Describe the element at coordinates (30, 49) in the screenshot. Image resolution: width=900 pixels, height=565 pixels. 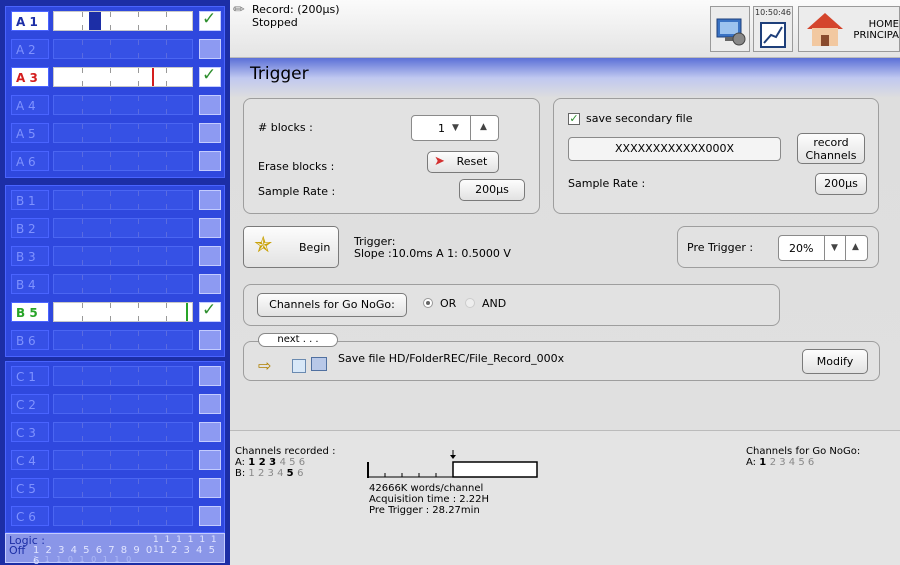
I see `channel-label: A 2` at that location.